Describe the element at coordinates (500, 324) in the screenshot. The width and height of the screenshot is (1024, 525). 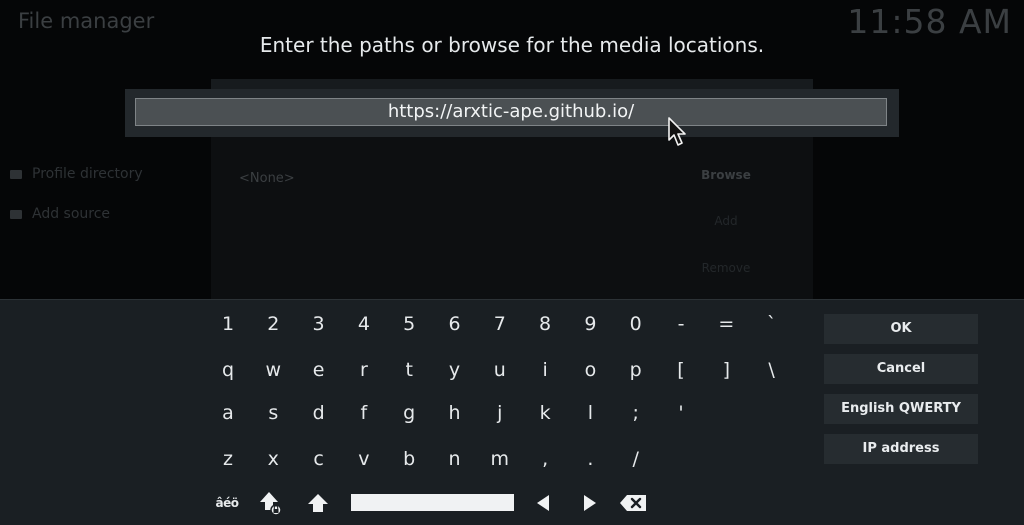
I see `key: 7` at that location.